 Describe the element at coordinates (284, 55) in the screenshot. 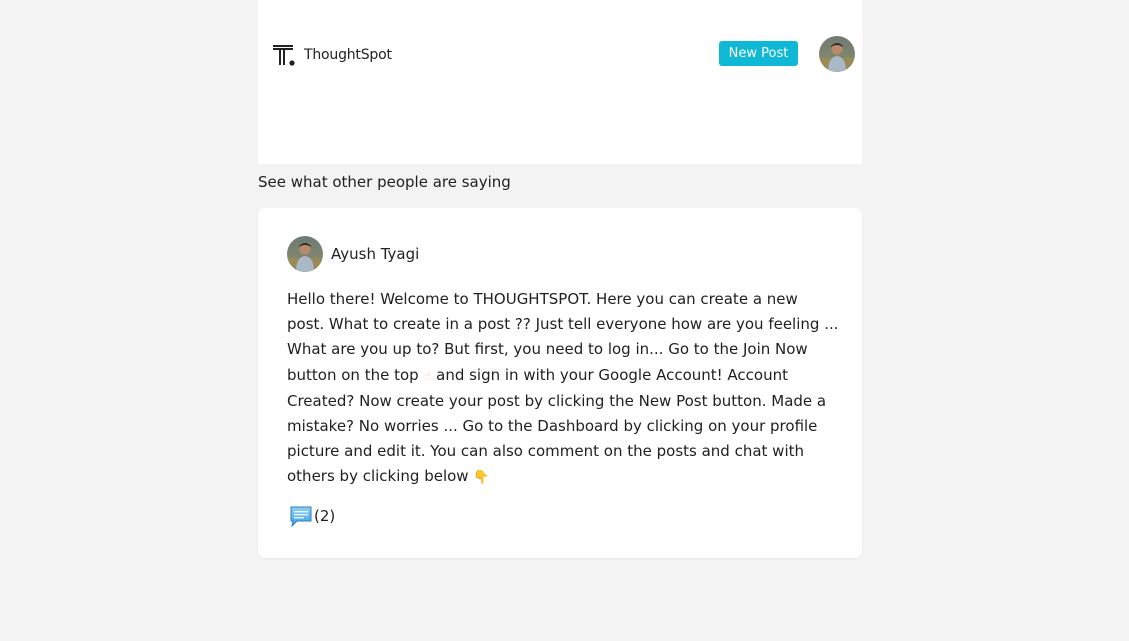

I see `thoughtspot-logo-icon` at that location.